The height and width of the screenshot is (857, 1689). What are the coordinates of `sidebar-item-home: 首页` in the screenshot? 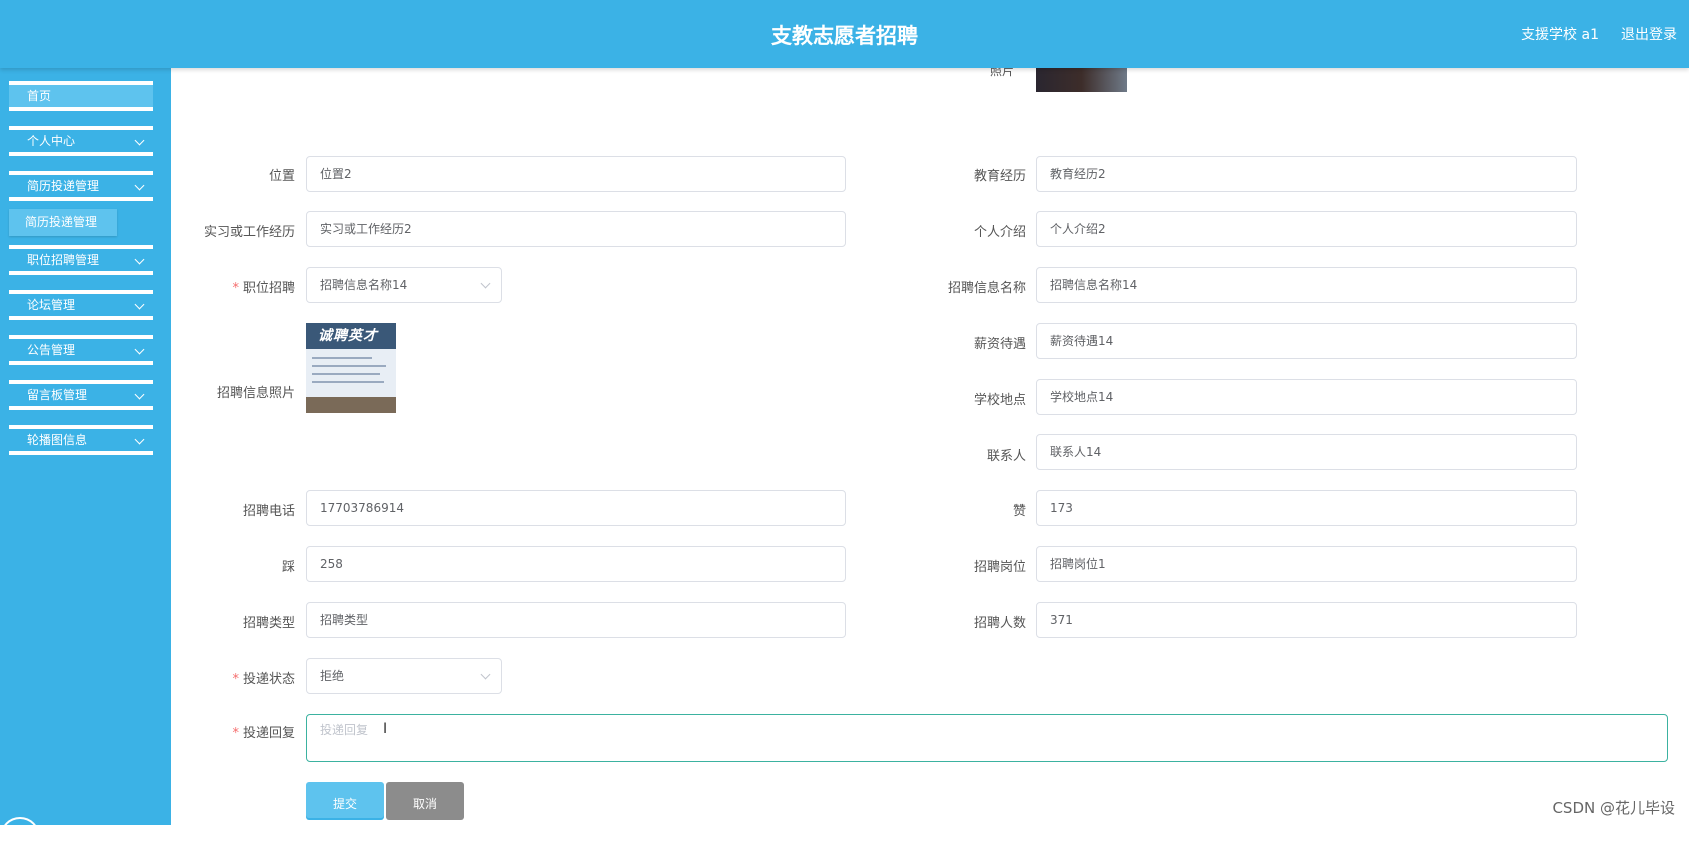 It's located at (81, 96).